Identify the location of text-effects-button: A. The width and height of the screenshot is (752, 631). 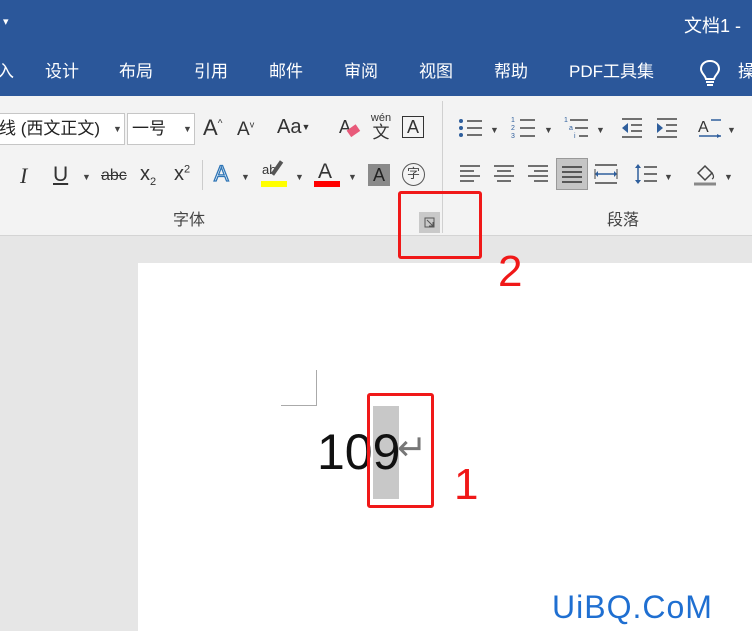
(221, 173).